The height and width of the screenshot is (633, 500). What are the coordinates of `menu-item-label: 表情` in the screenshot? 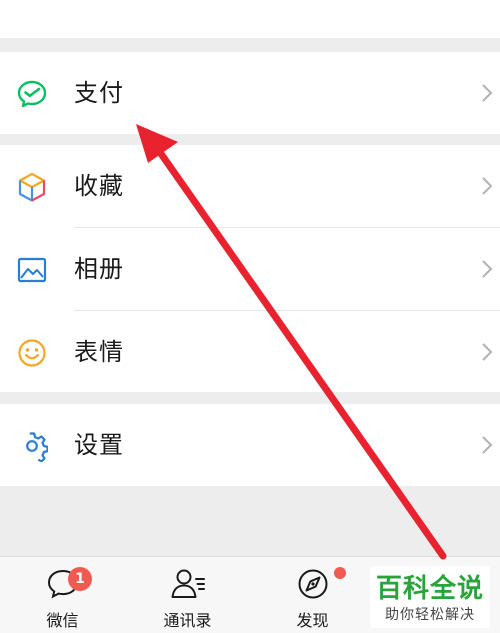 It's located at (99, 352).